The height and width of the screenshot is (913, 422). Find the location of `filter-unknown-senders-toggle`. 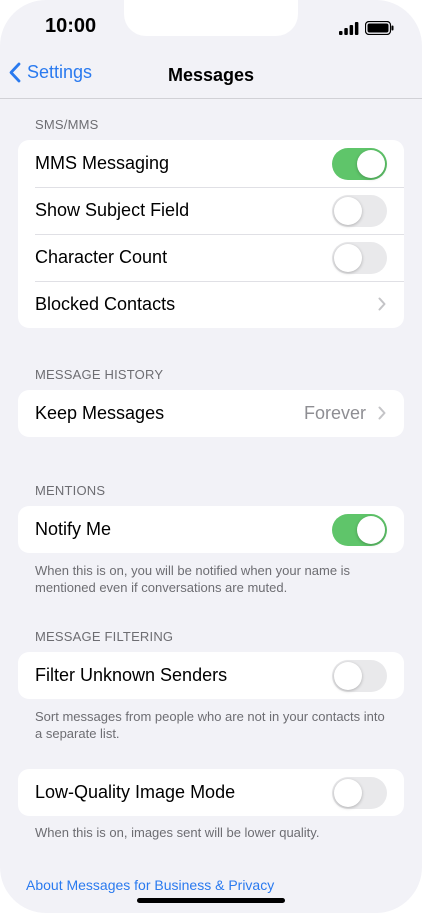

filter-unknown-senders-toggle is located at coordinates (359, 676).